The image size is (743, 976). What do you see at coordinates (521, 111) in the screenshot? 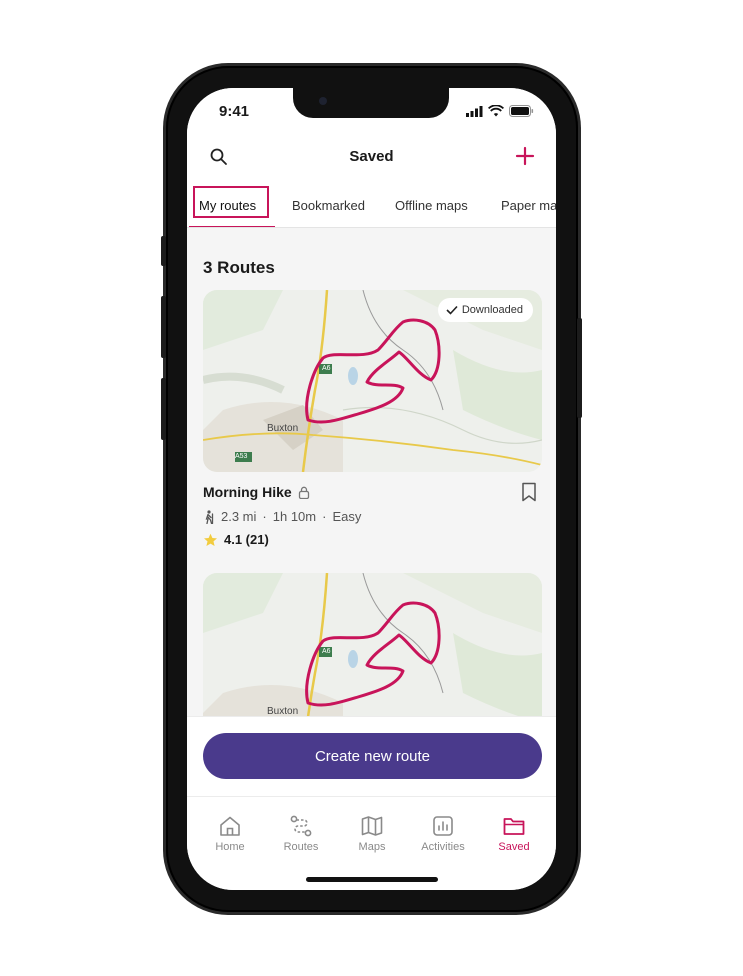
I see `battery-icon` at bounding box center [521, 111].